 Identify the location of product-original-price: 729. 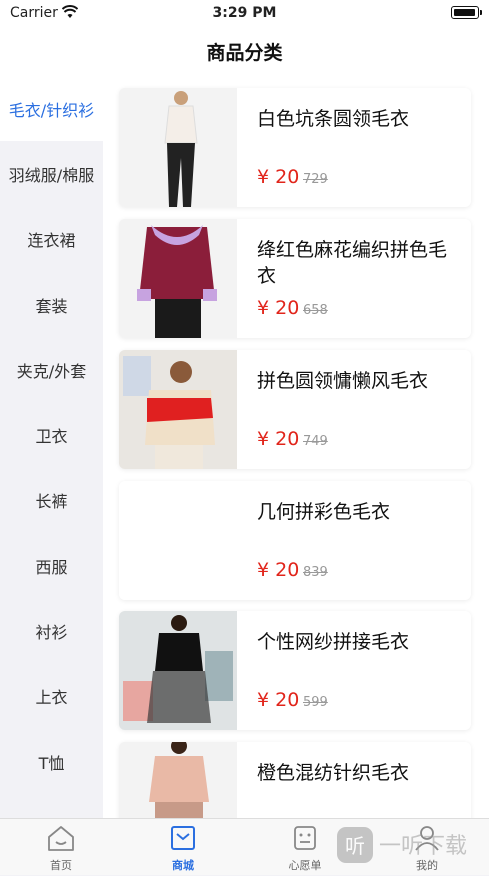
(315, 179).